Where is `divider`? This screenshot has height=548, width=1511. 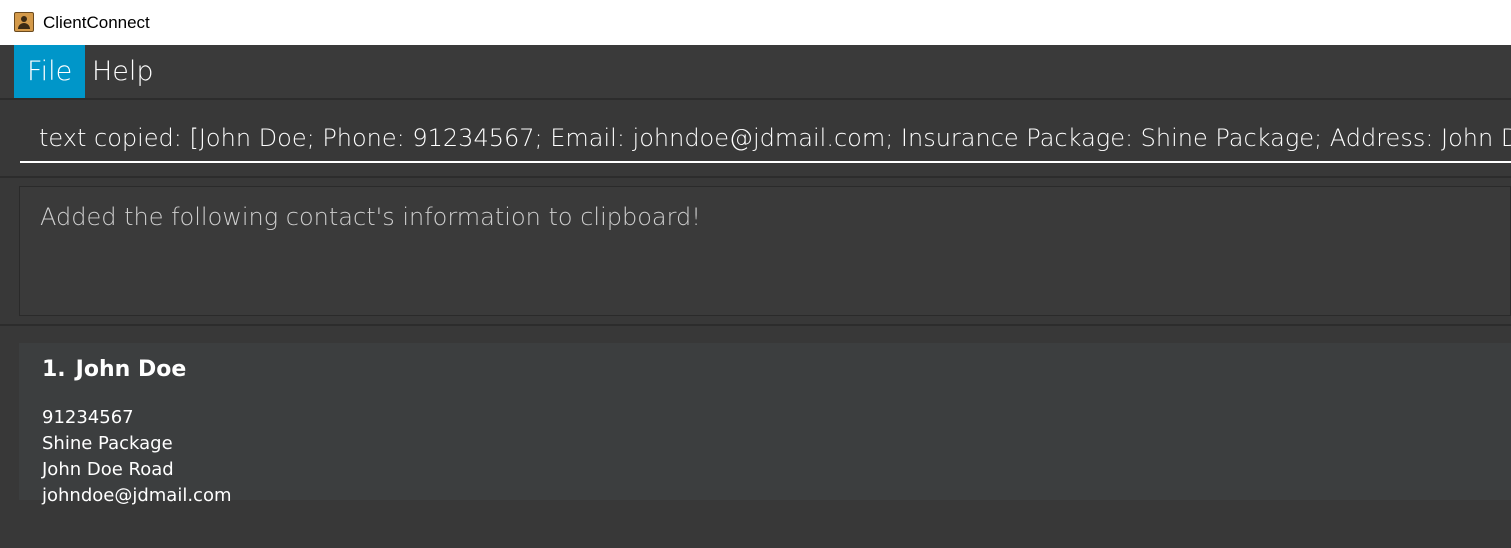
divider is located at coordinates (755, 177).